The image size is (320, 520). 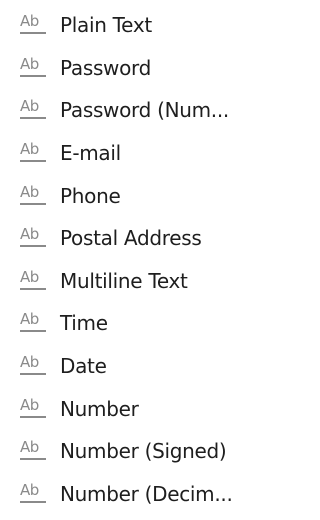 What do you see at coordinates (99, 408) in the screenshot?
I see `palette-item-label: Number` at bounding box center [99, 408].